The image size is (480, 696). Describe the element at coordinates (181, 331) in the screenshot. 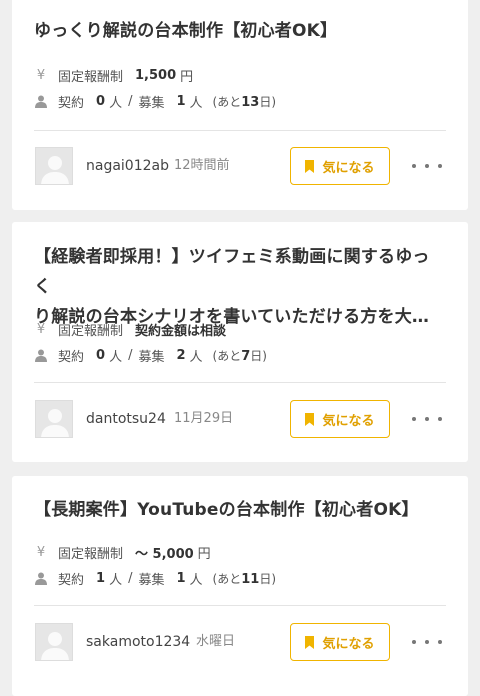

I see `pay-value: 契約金額は相談` at that location.